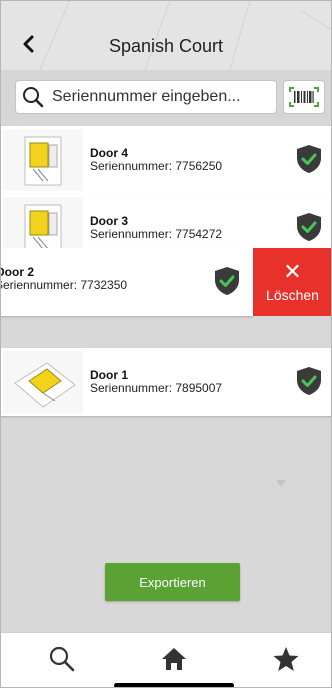 The width and height of the screenshot is (332, 688). I want to click on door-name: Door 4, so click(109, 153).